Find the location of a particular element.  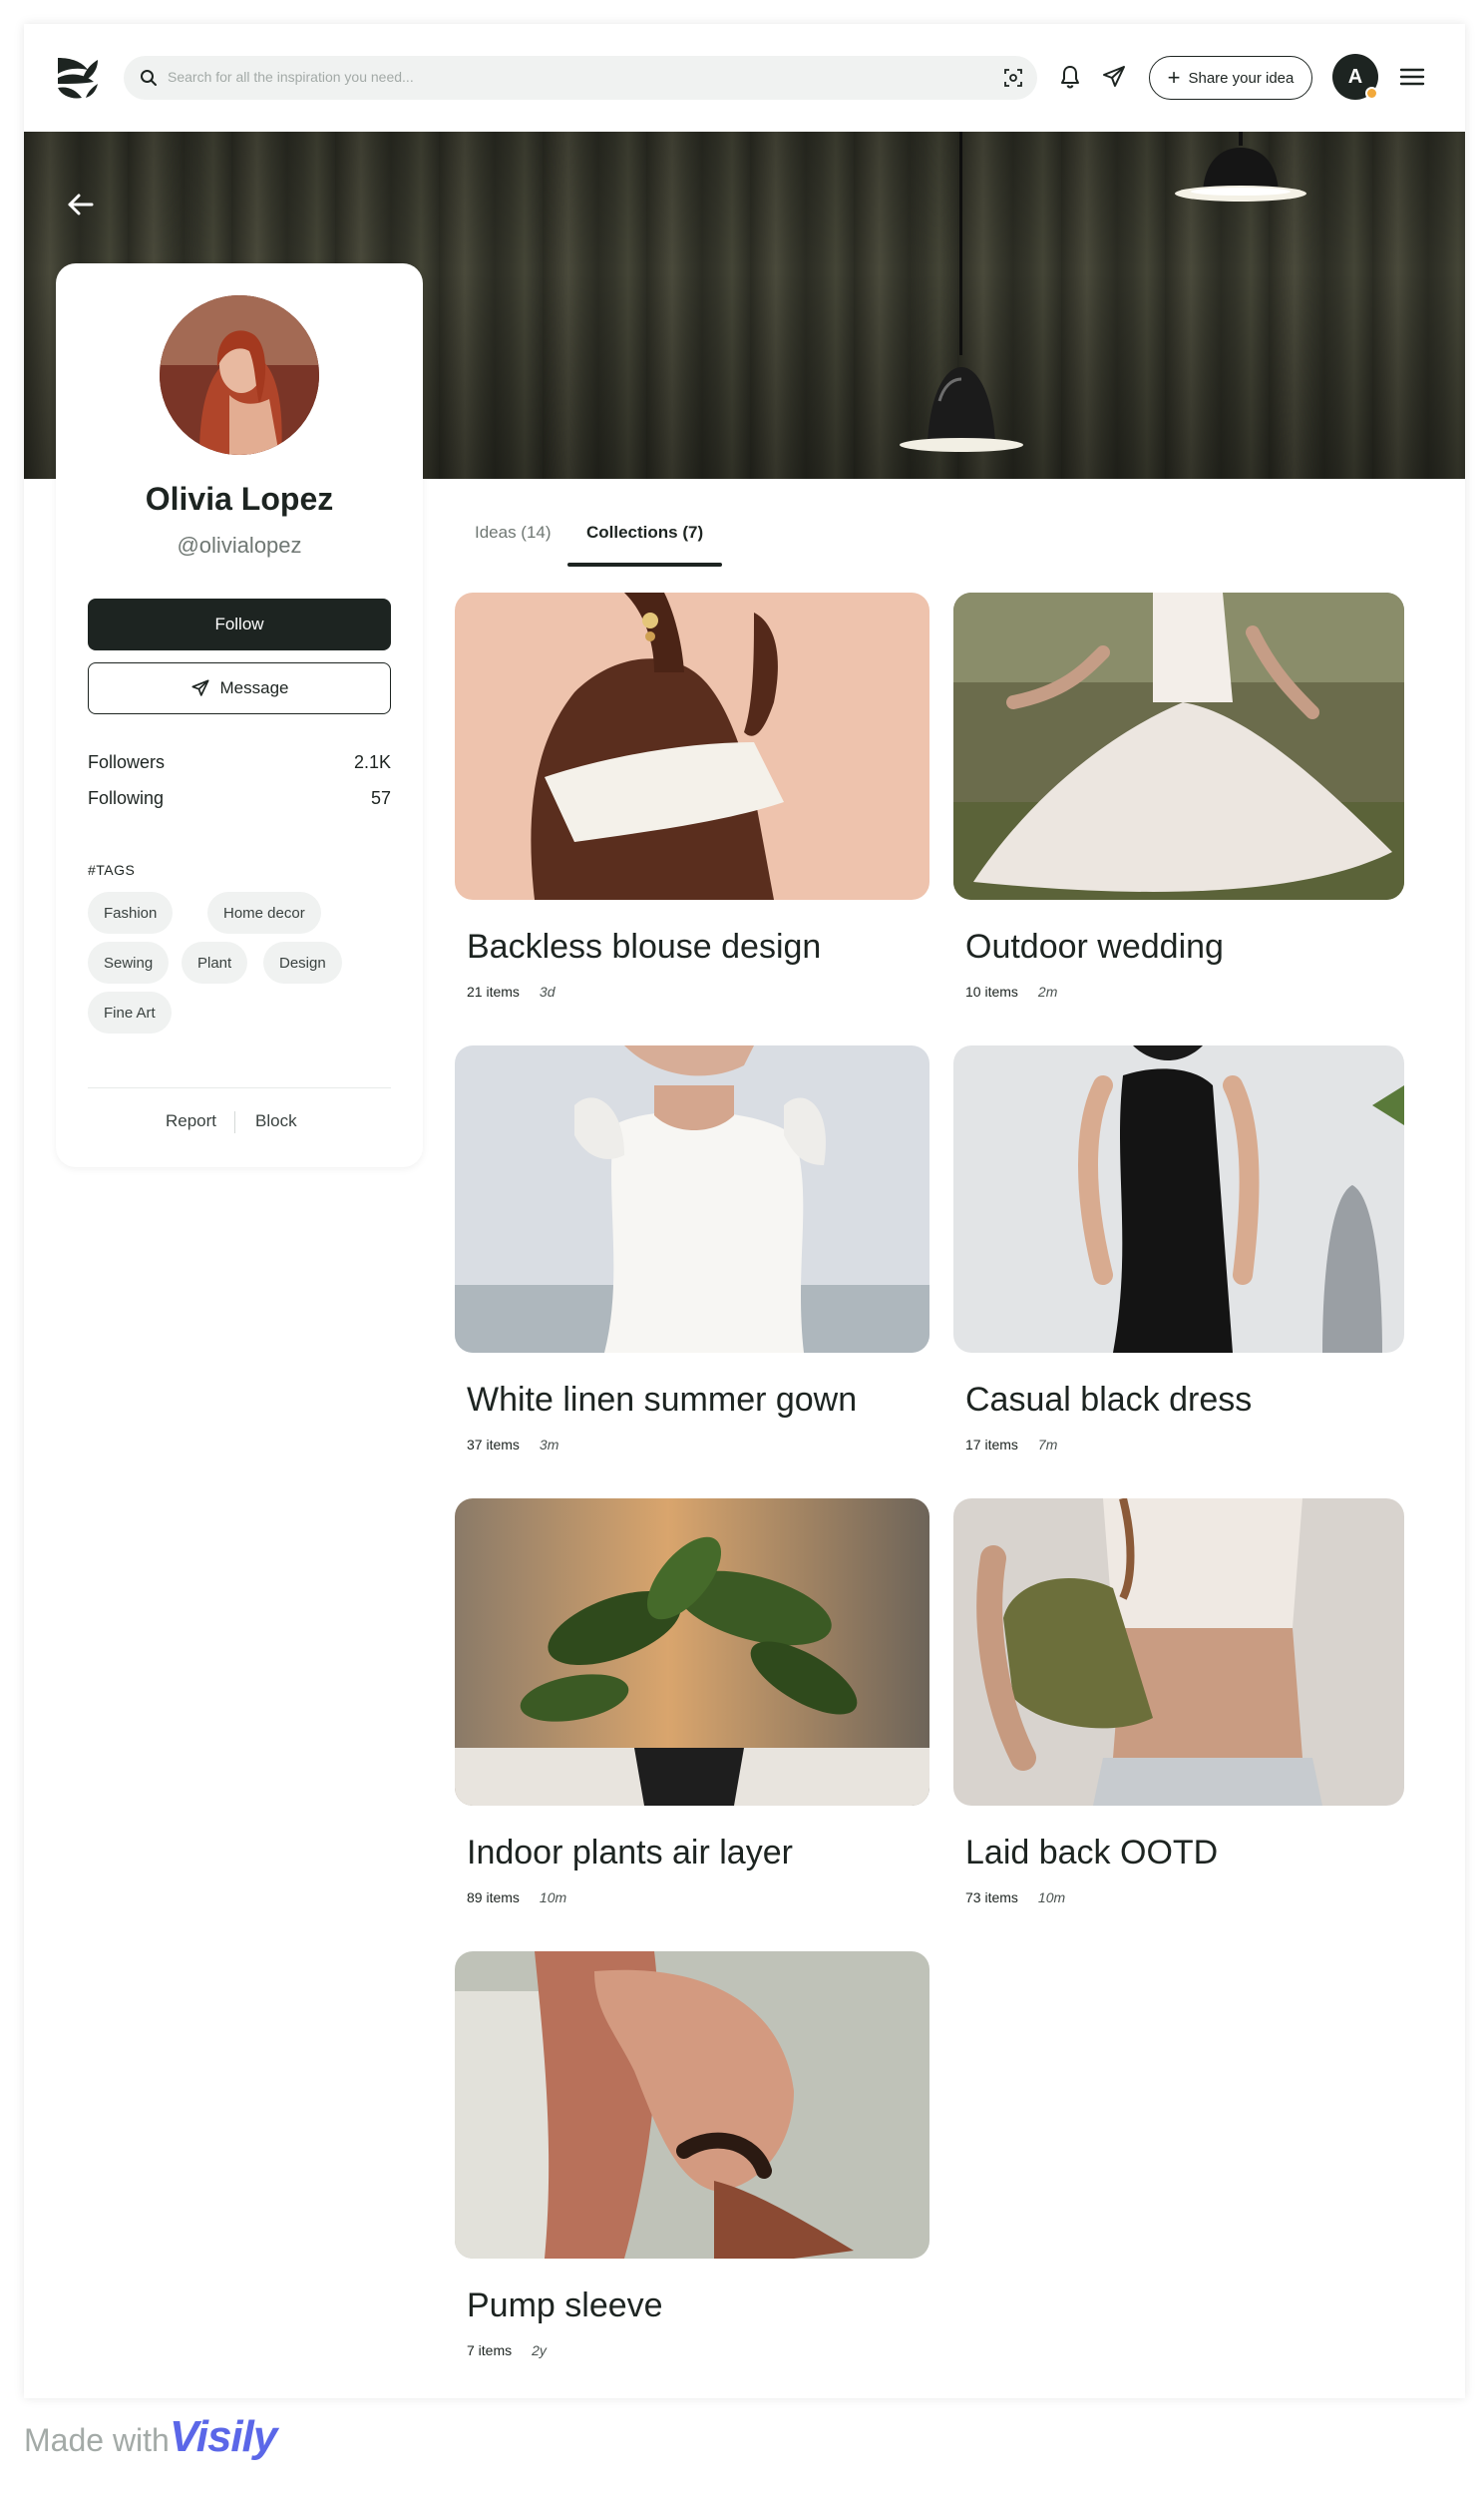

back-arrow-icon is located at coordinates (81, 204).